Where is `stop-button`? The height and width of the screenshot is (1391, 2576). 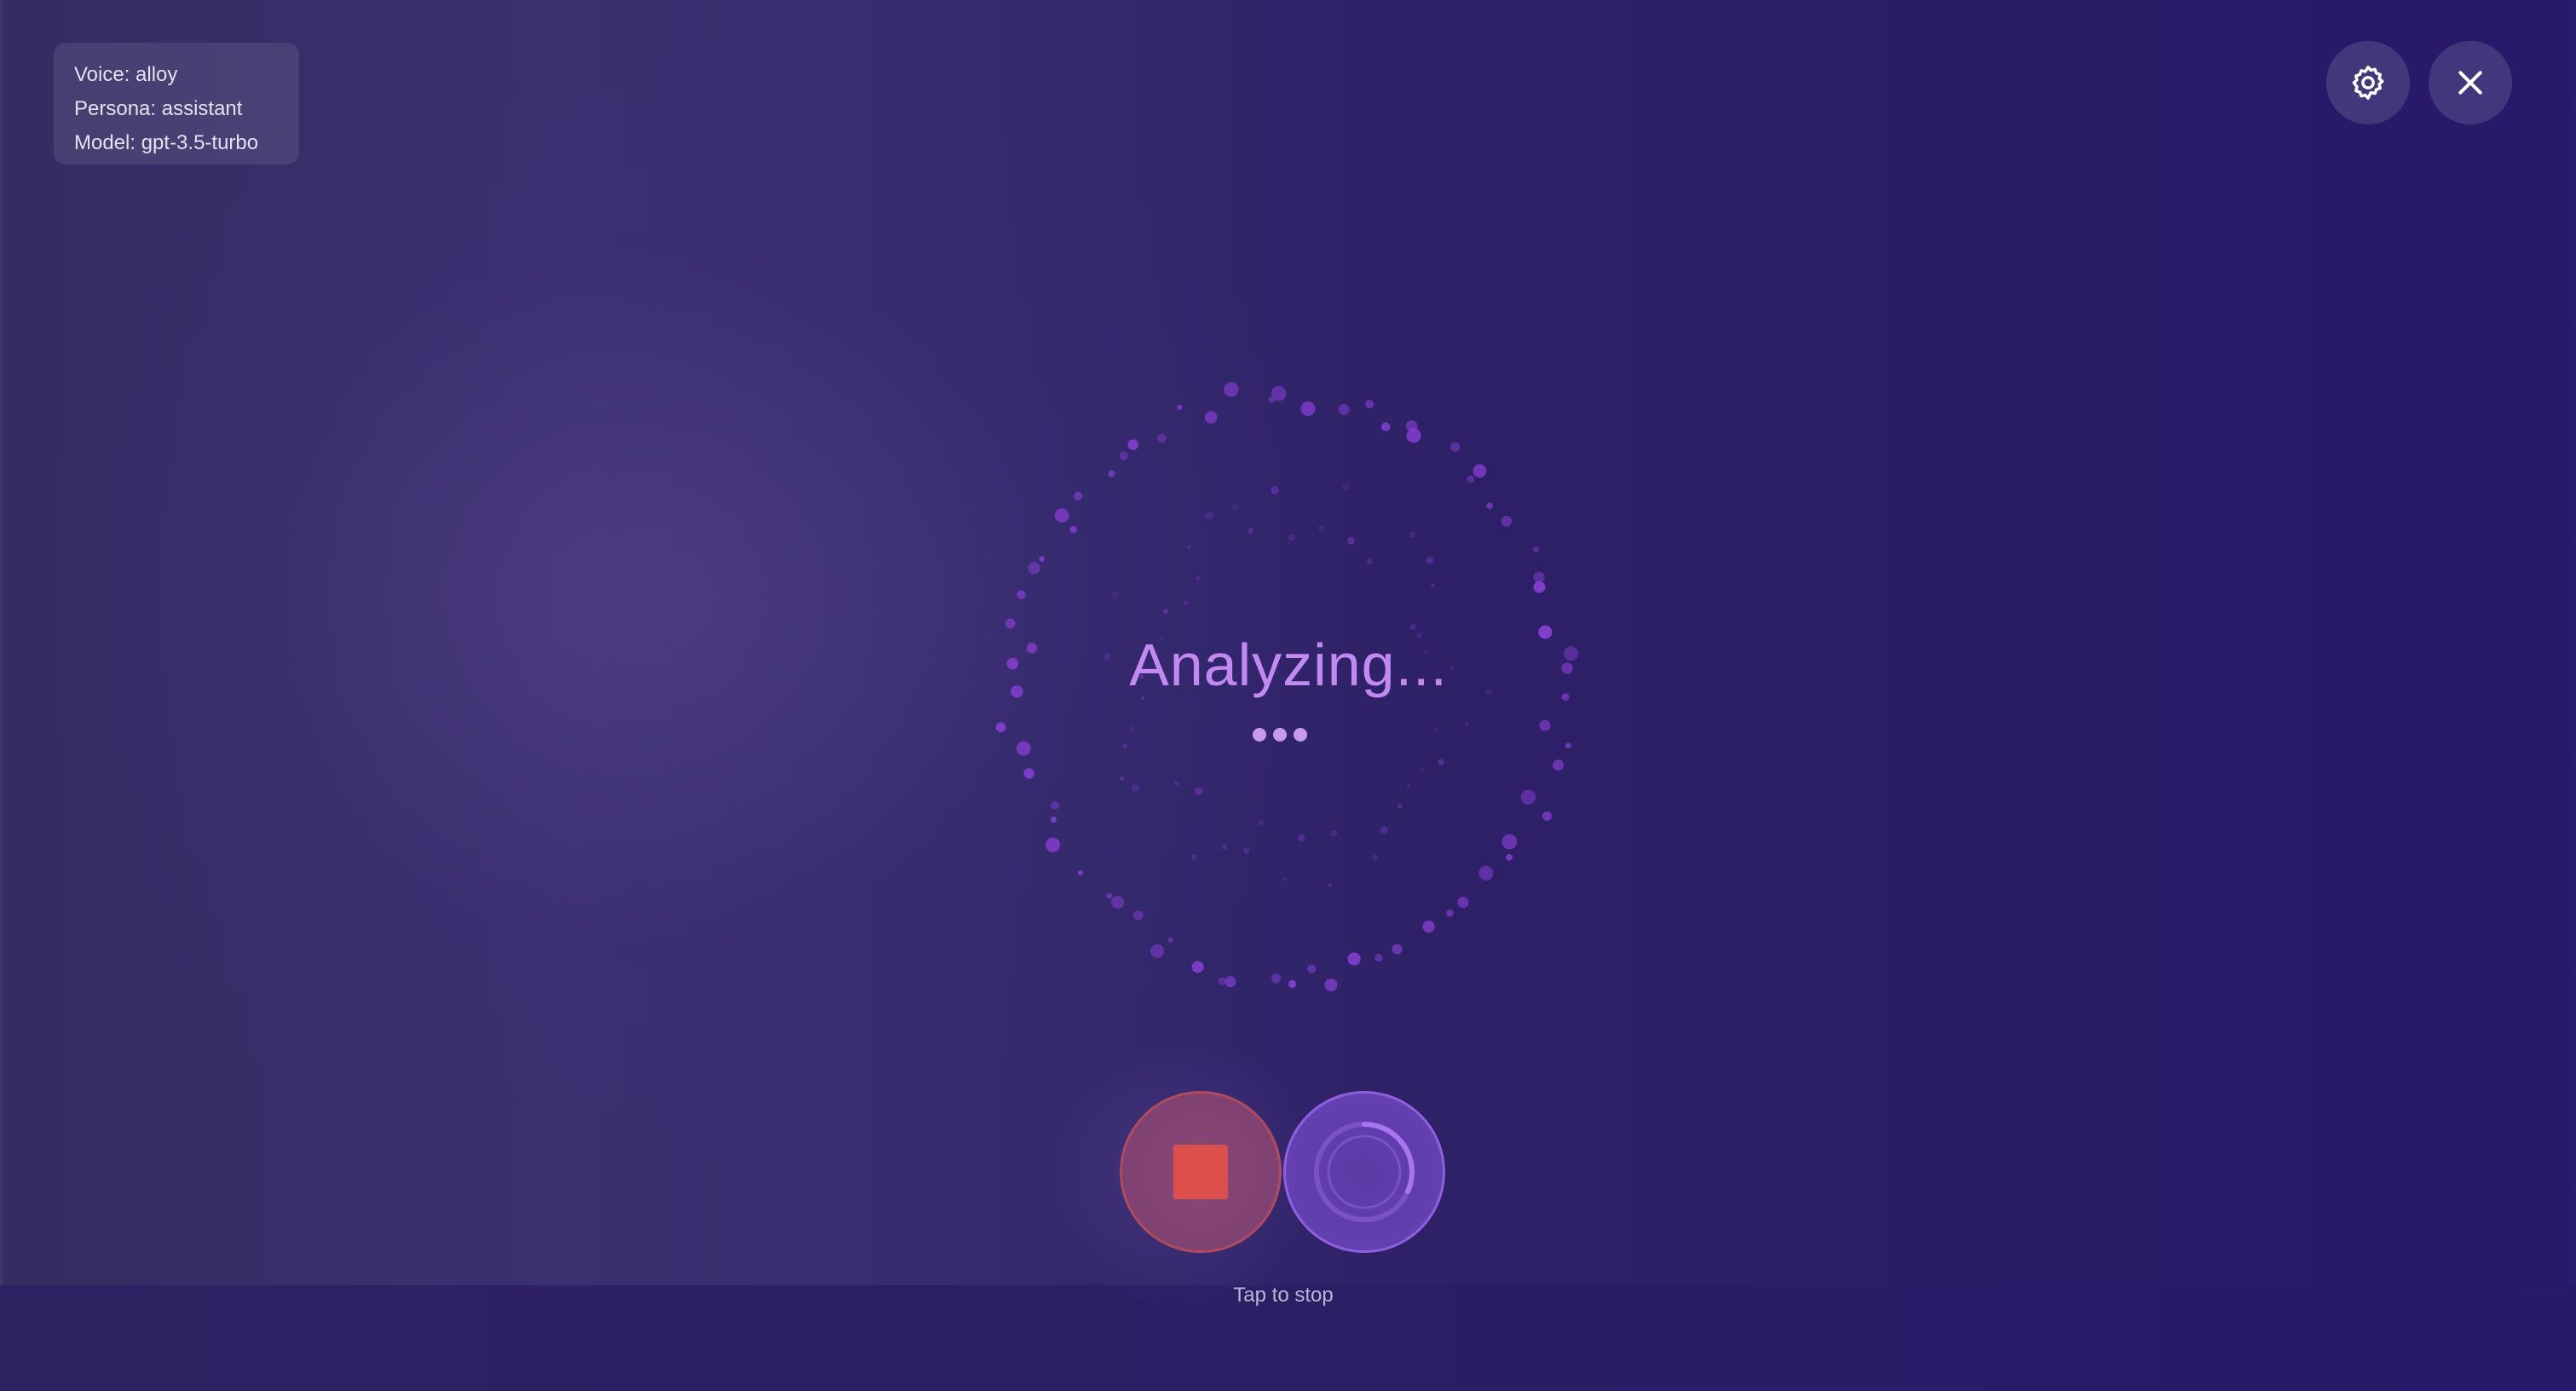 stop-button is located at coordinates (1201, 1172).